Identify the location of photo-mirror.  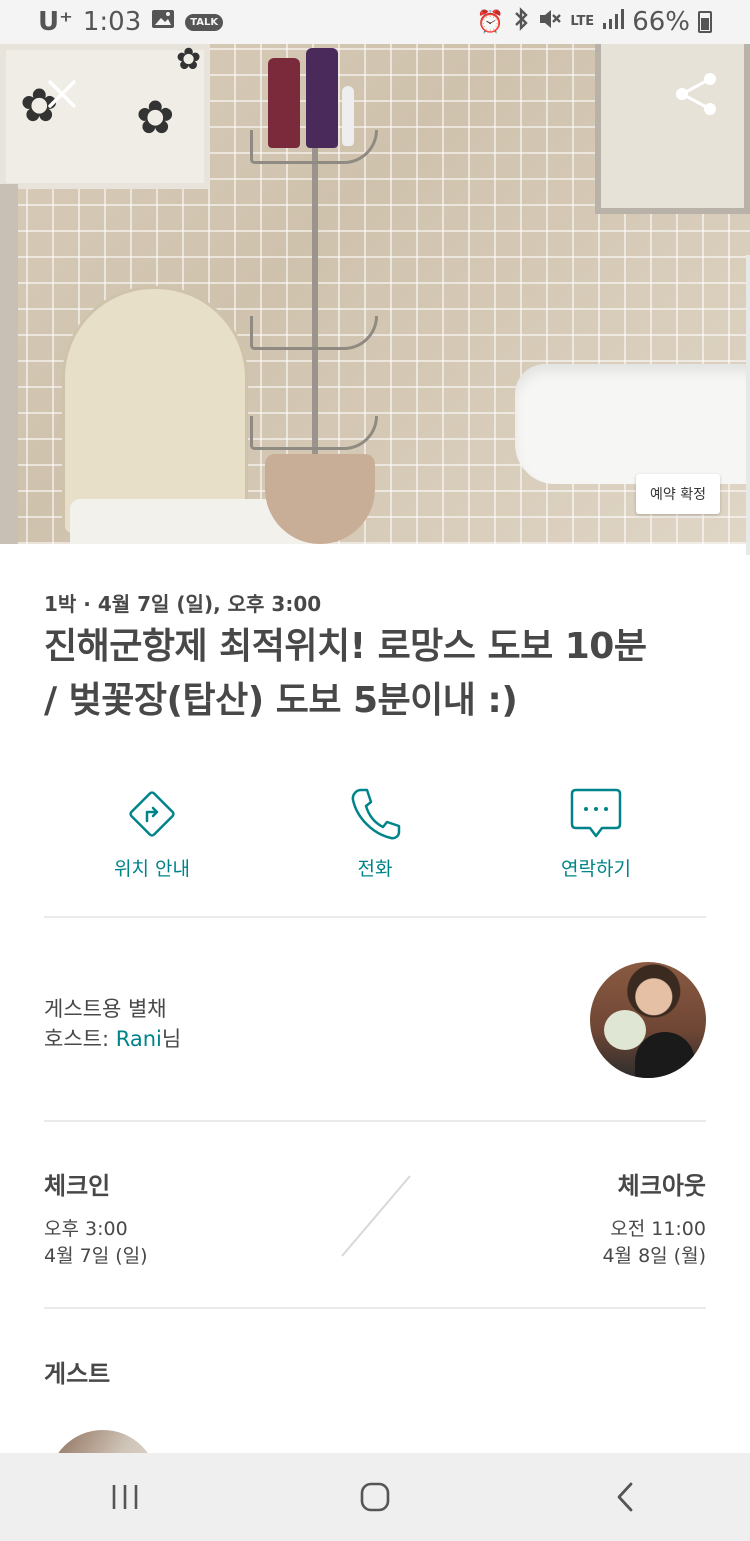
(672, 129).